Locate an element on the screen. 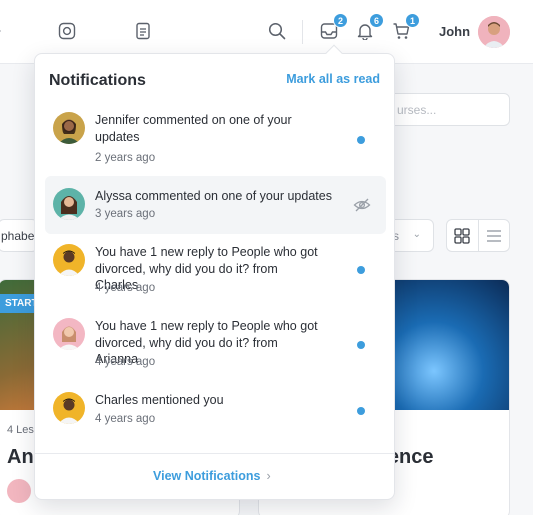 The width and height of the screenshot is (533, 515). mark-all-read-link: Mark all as read is located at coordinates (333, 79).